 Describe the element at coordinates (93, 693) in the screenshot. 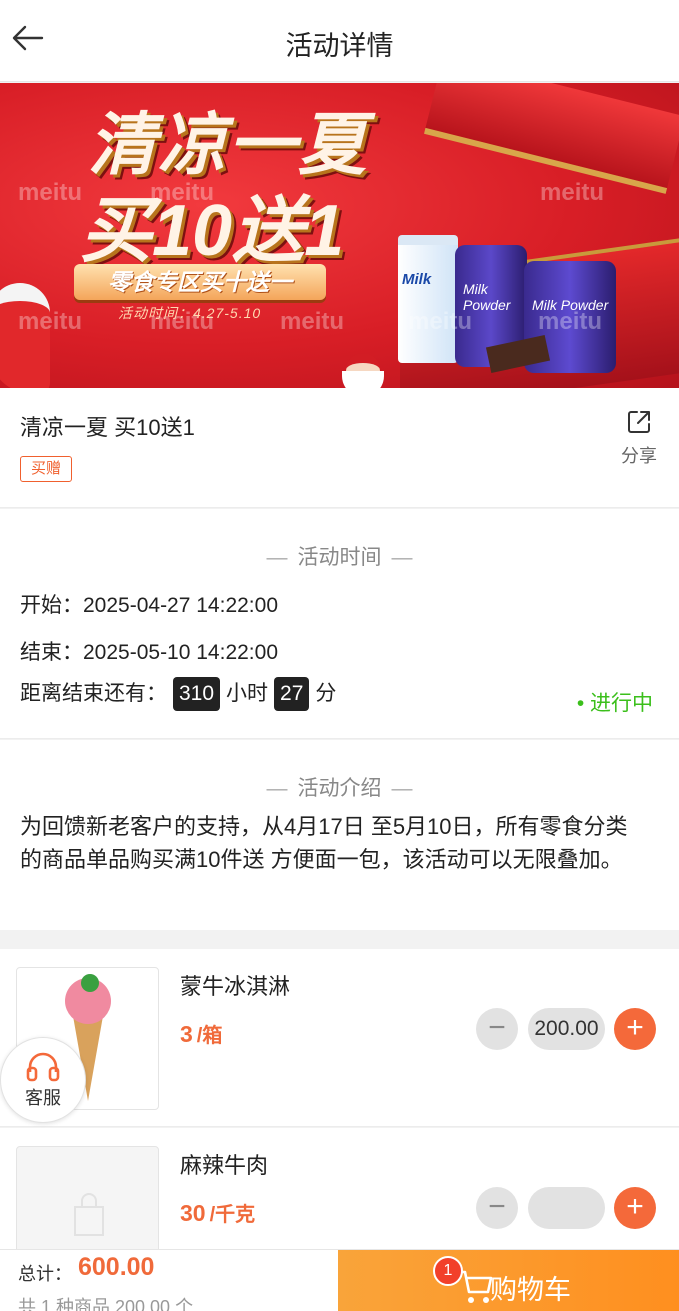

I see `countdown-label: 距离结束还有：` at that location.